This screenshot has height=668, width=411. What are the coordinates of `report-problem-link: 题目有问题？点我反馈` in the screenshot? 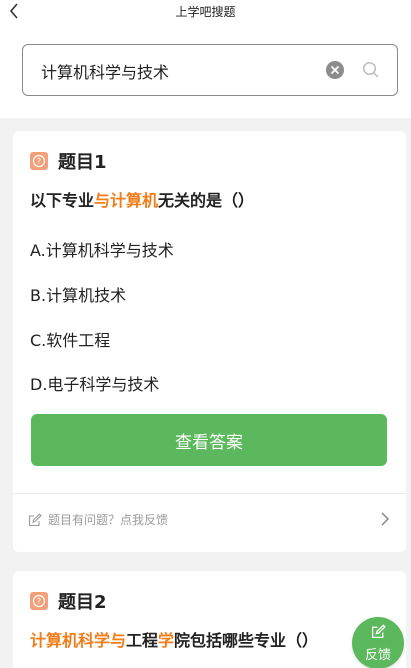 It's located at (209, 519).